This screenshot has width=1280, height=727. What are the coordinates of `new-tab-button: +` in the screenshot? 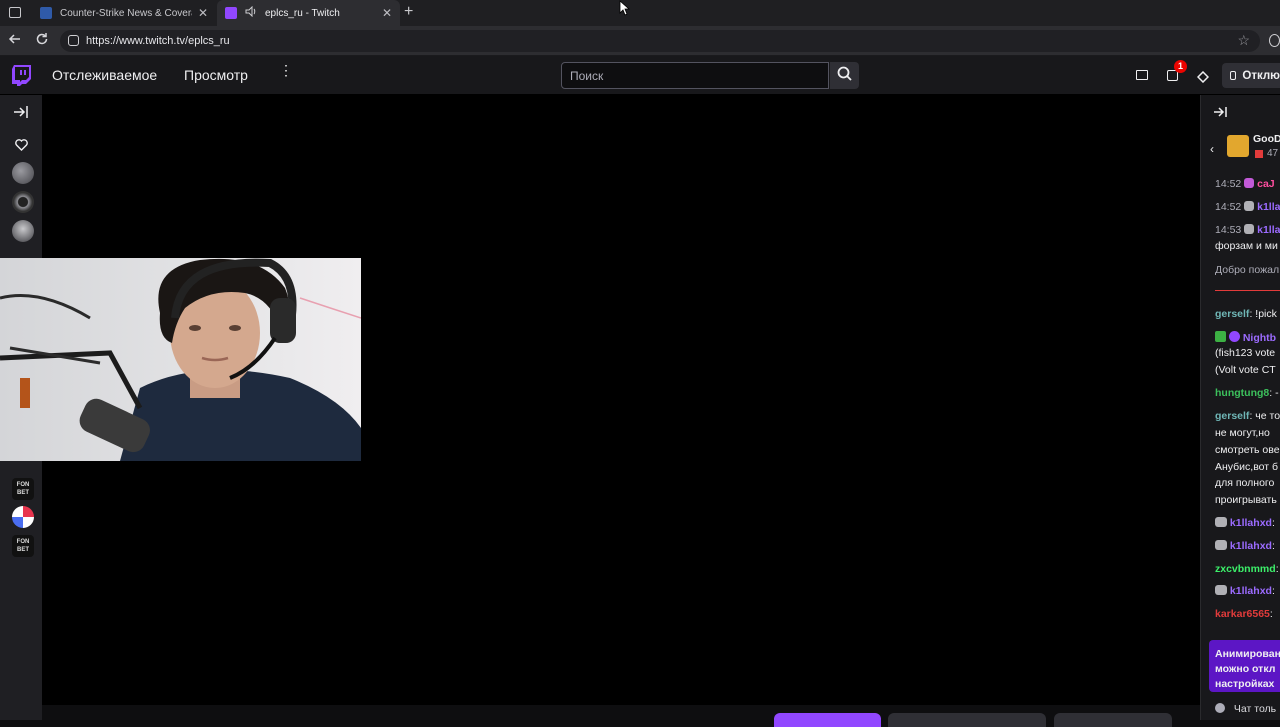 It's located at (408, 12).